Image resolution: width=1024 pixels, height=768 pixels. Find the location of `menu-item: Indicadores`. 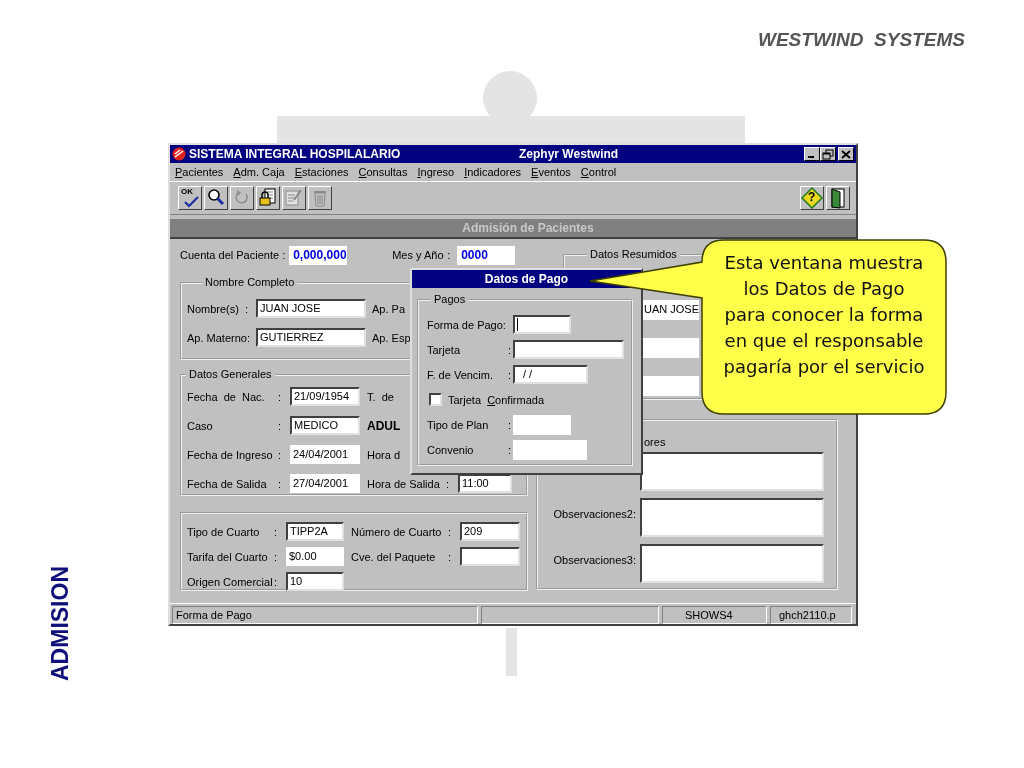

menu-item: Indicadores is located at coordinates (493, 172).